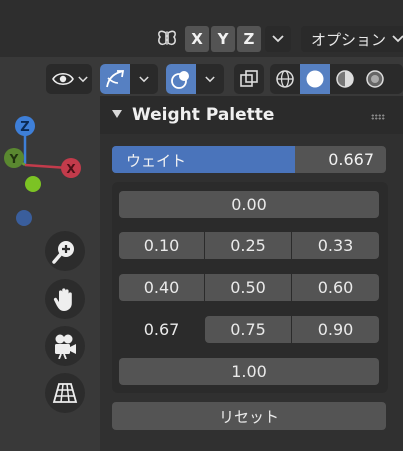  I want to click on overlay-toggle-group, so click(195, 79).